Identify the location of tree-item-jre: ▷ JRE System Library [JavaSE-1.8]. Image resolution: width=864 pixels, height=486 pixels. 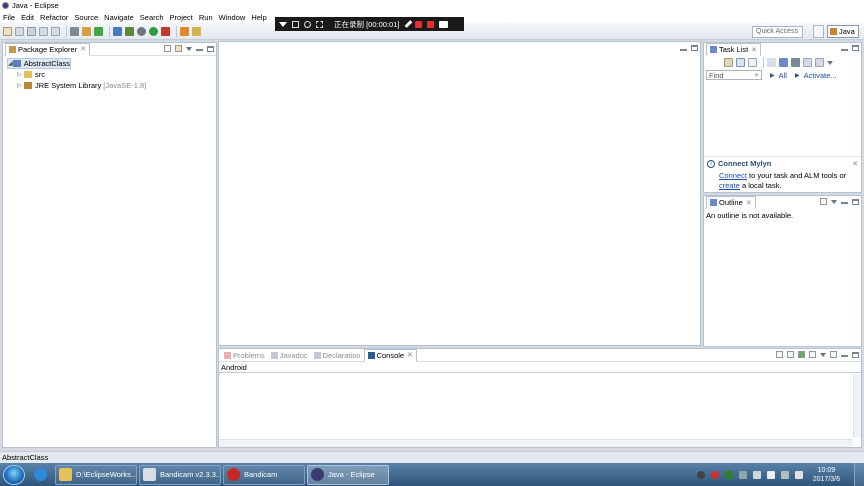
(111, 85).